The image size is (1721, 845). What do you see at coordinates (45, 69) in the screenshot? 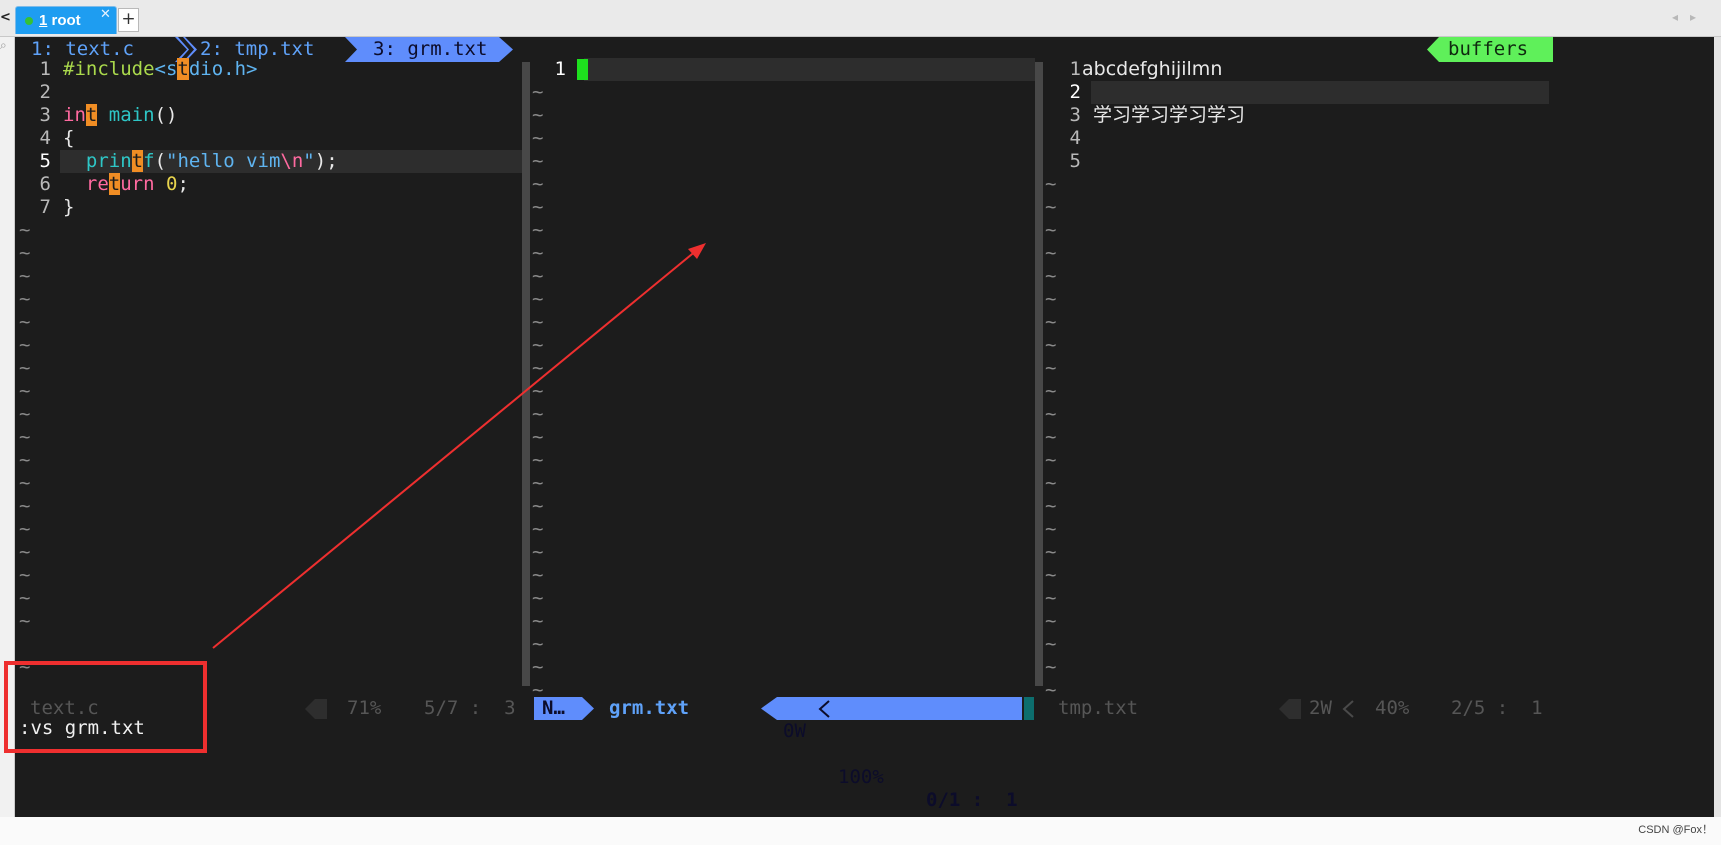
I see `line-number: 1` at bounding box center [45, 69].